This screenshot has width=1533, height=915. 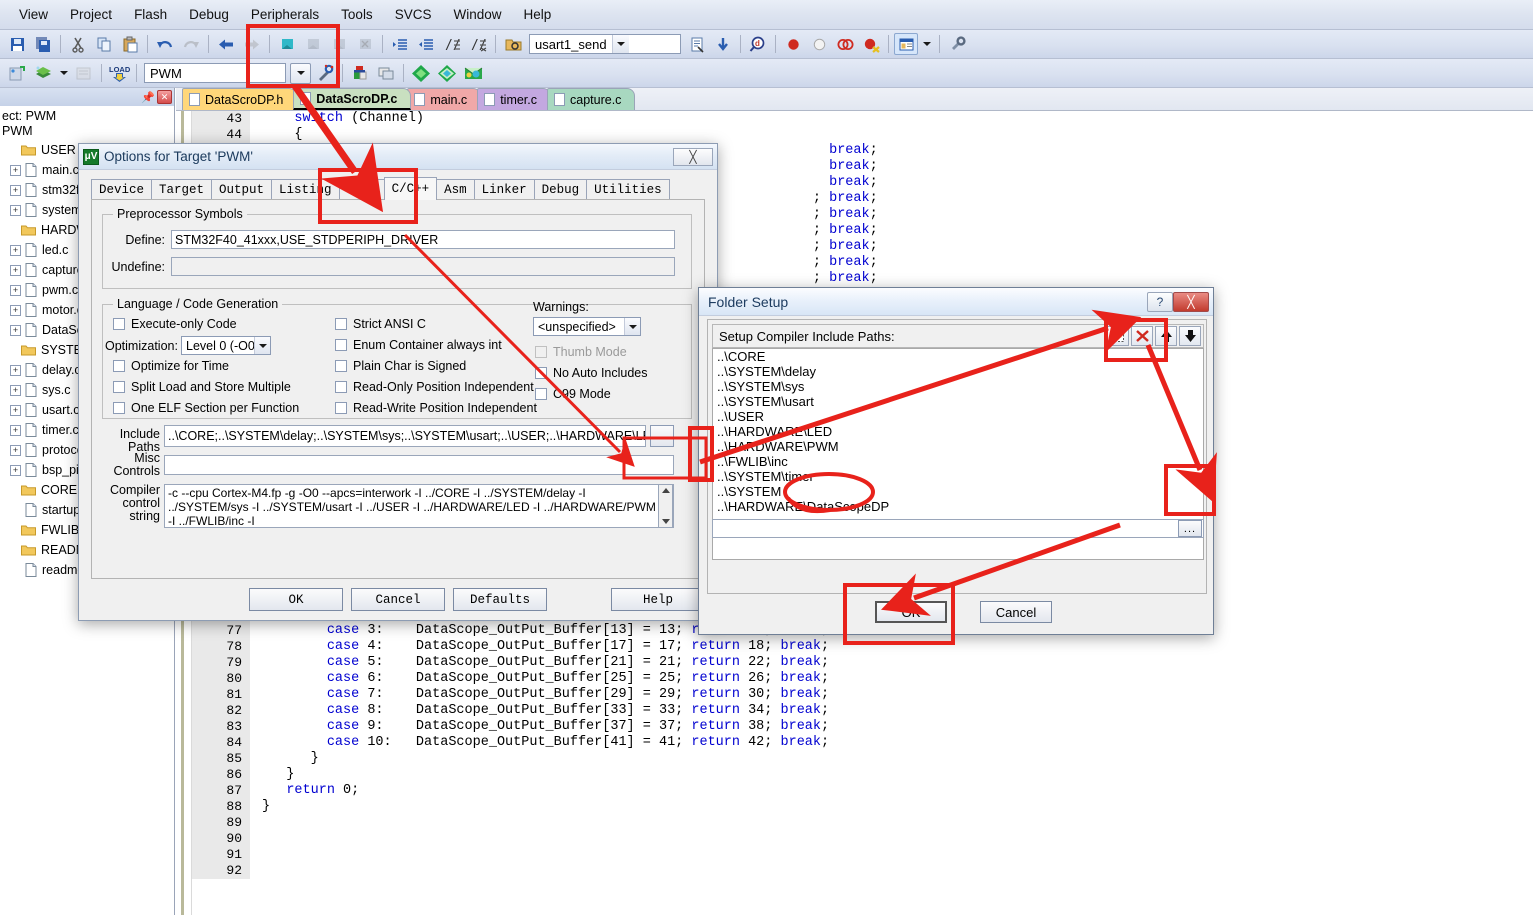 What do you see at coordinates (628, 189) in the screenshot?
I see `options-tab-utilities: Utilities` at bounding box center [628, 189].